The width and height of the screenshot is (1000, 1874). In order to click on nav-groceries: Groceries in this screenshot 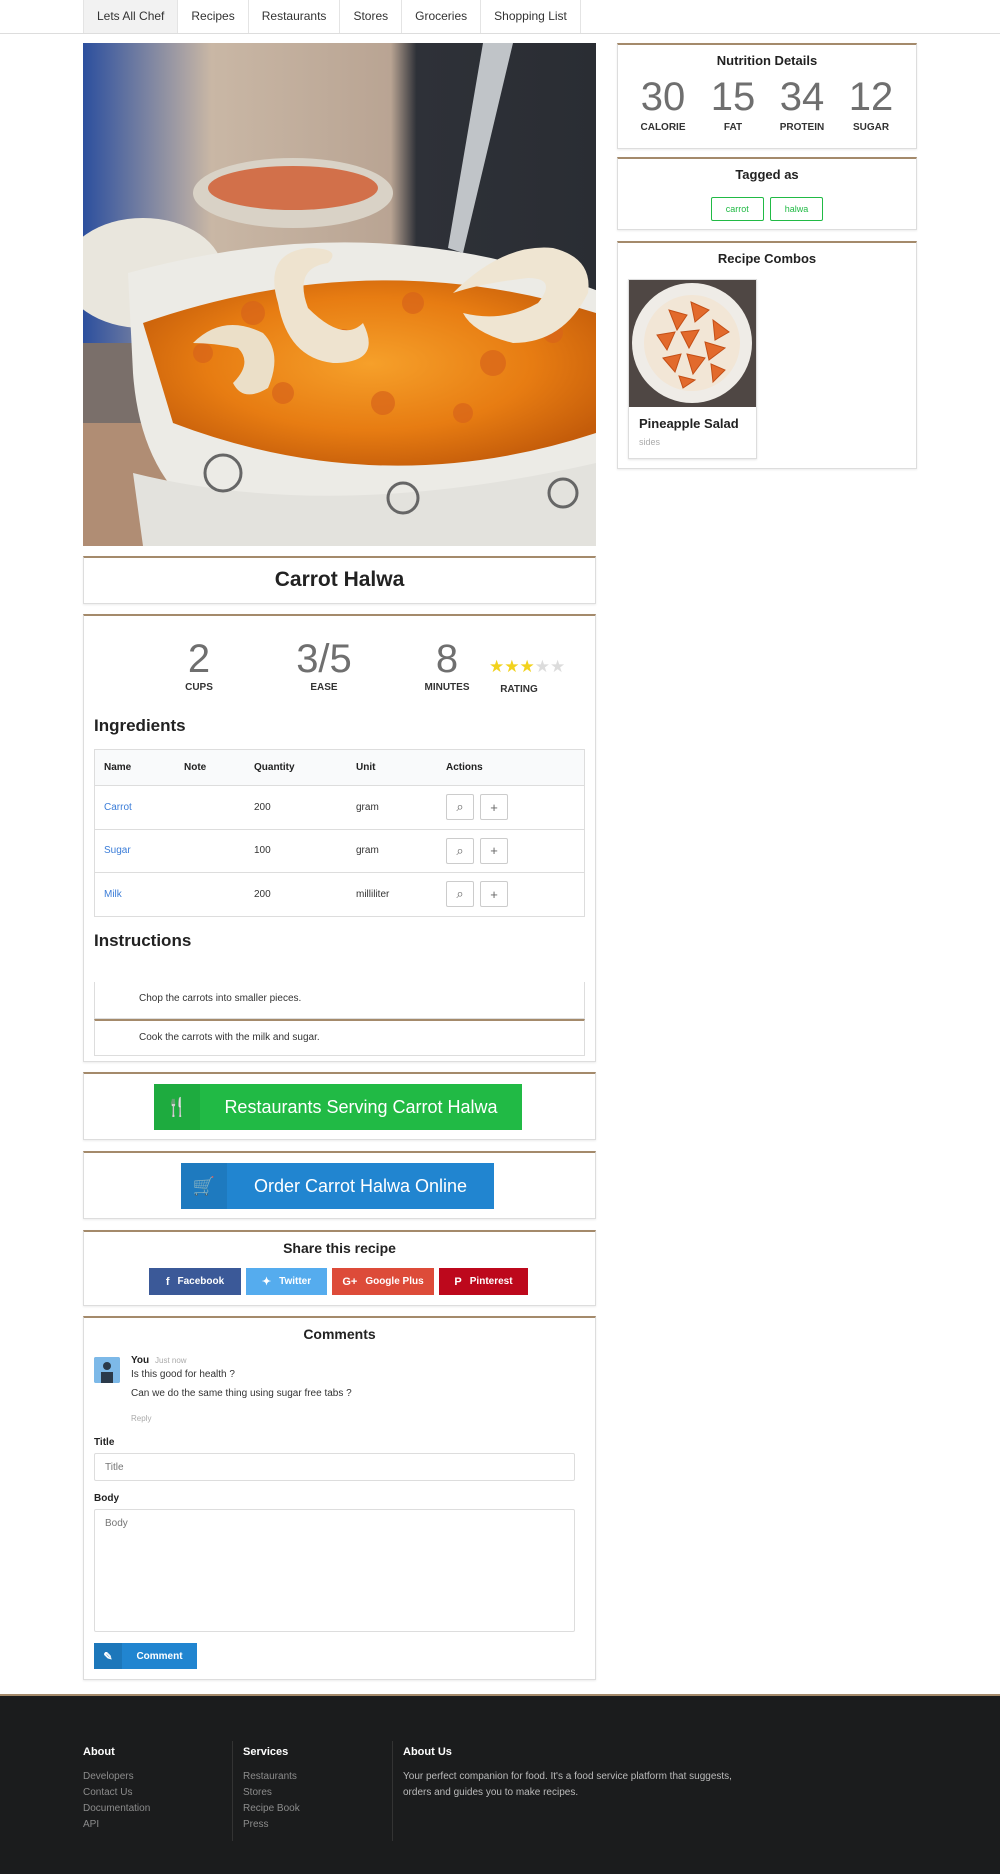, I will do `click(442, 16)`.